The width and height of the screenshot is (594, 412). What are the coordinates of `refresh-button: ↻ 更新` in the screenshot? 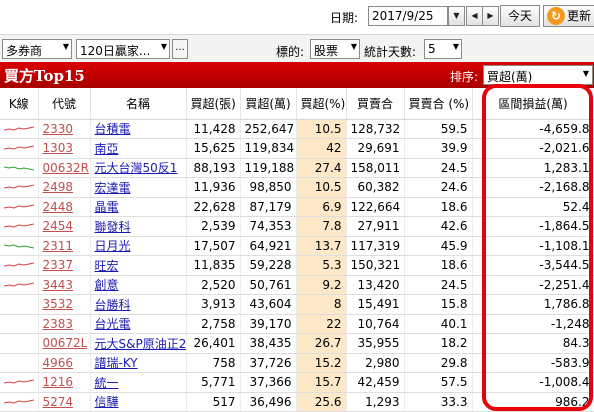 It's located at (568, 16).